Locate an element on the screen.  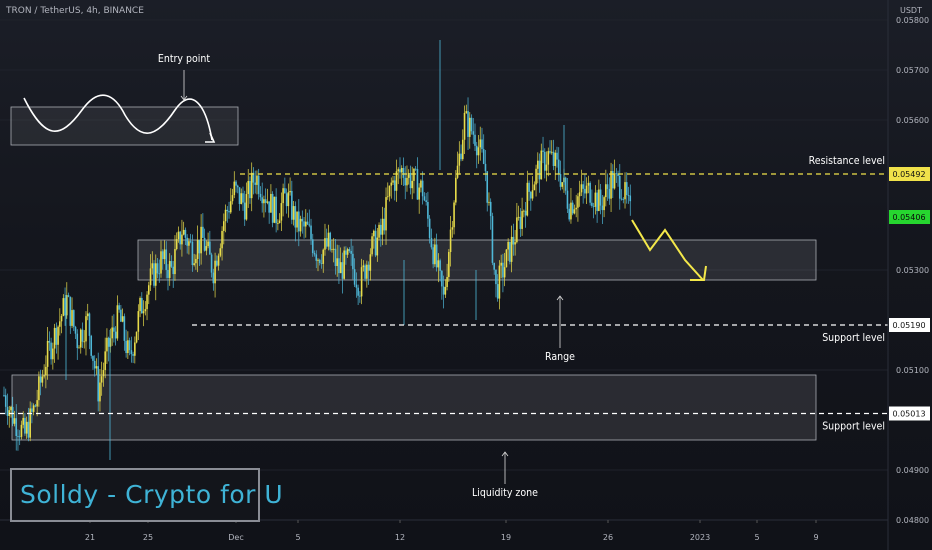
y-tick-label: 0.04800 is located at coordinates (912, 520).